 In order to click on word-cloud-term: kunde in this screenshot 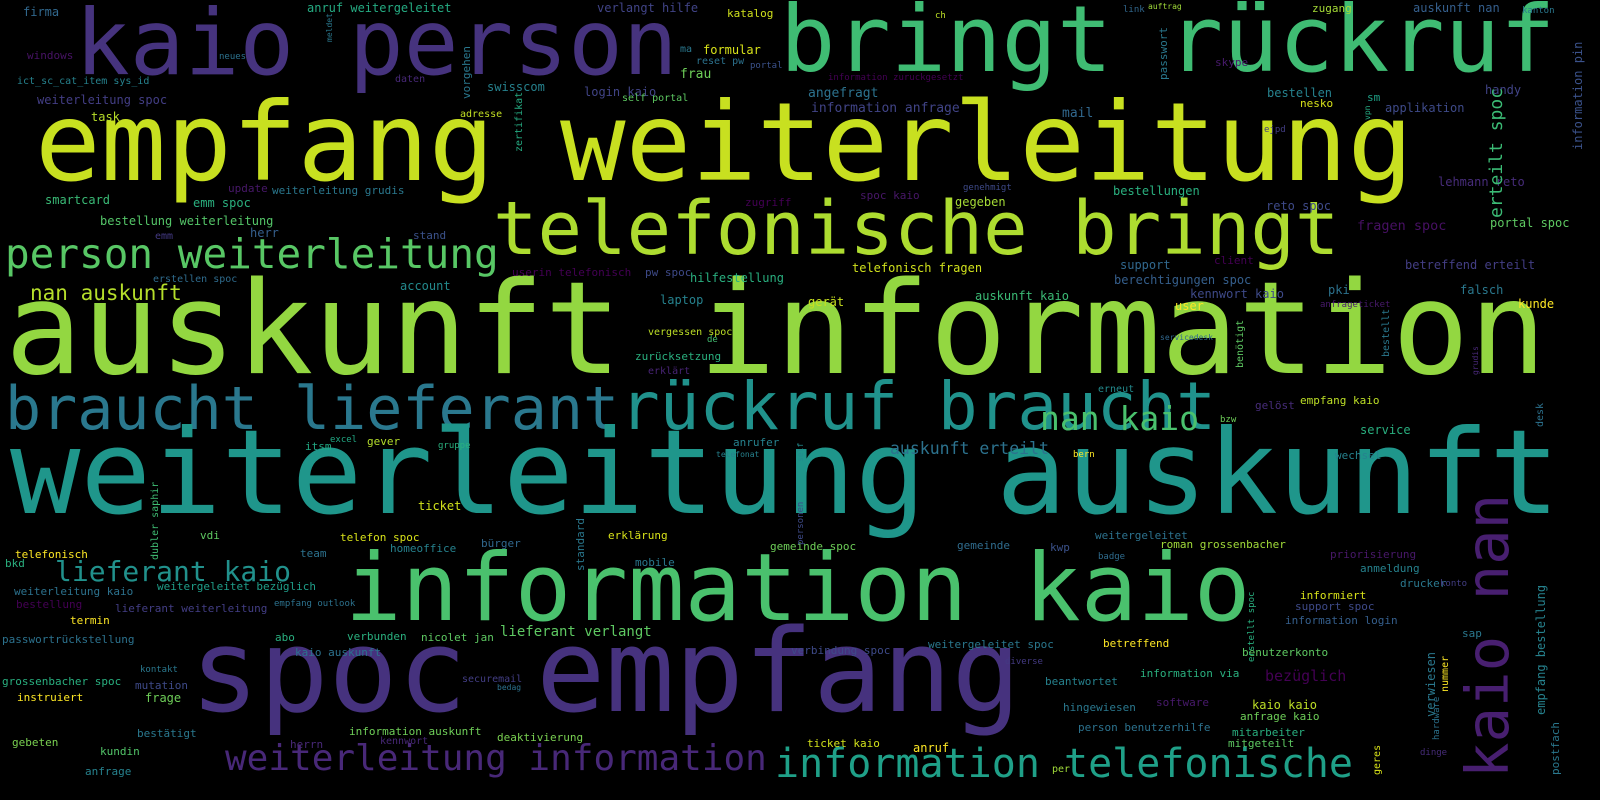, I will do `click(1536, 304)`.